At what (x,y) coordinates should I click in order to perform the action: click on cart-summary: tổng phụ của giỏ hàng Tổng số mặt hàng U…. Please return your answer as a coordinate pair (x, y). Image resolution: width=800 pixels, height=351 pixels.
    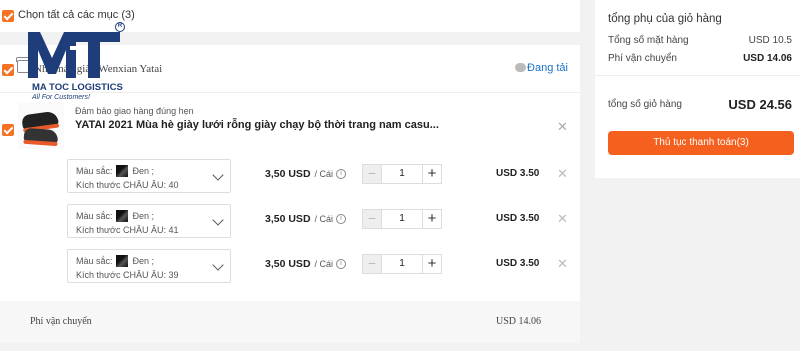
    Looking at the image, I should click on (697, 89).